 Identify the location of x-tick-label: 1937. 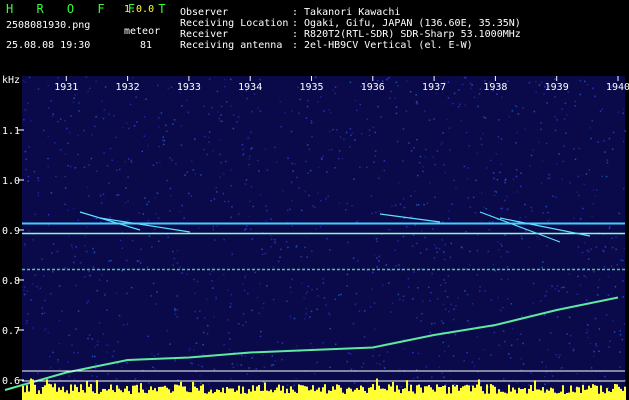
(434, 87).